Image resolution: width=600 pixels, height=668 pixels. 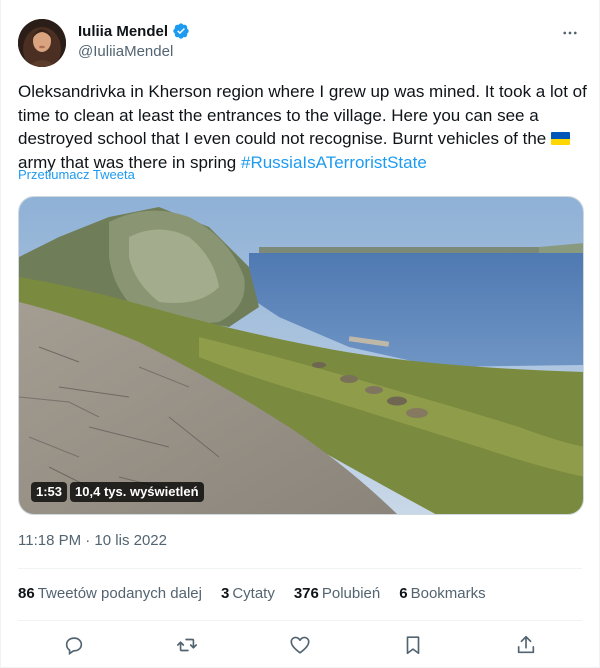 What do you see at coordinates (119, 593) in the screenshot?
I see `retweets-label: Tweetów podanych dalej` at bounding box center [119, 593].